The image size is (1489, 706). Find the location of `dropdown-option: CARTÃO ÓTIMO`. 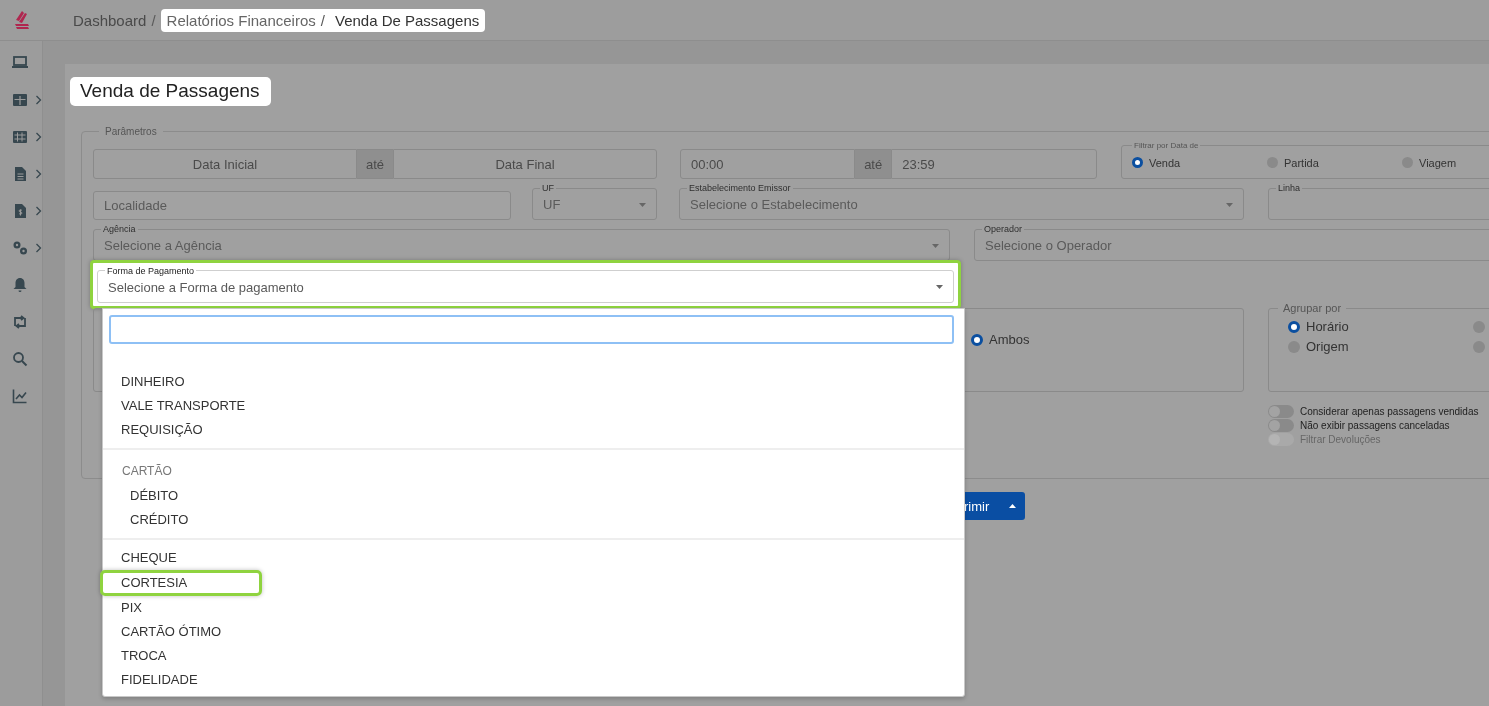

dropdown-option: CARTÃO ÓTIMO is located at coordinates (533, 632).